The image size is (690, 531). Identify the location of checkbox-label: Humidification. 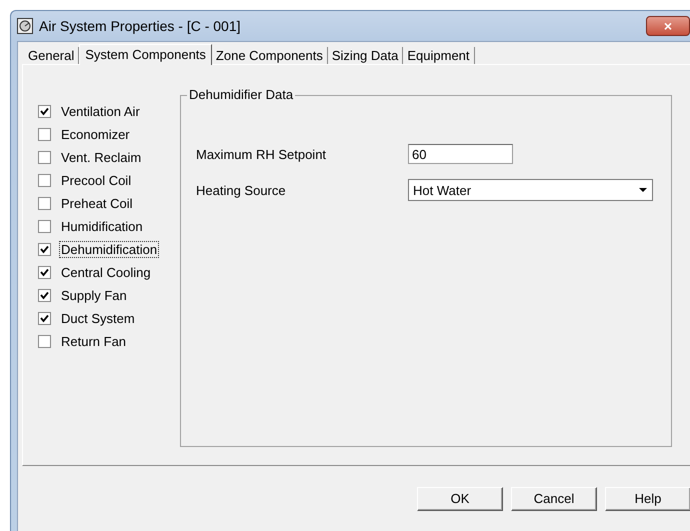
(102, 226).